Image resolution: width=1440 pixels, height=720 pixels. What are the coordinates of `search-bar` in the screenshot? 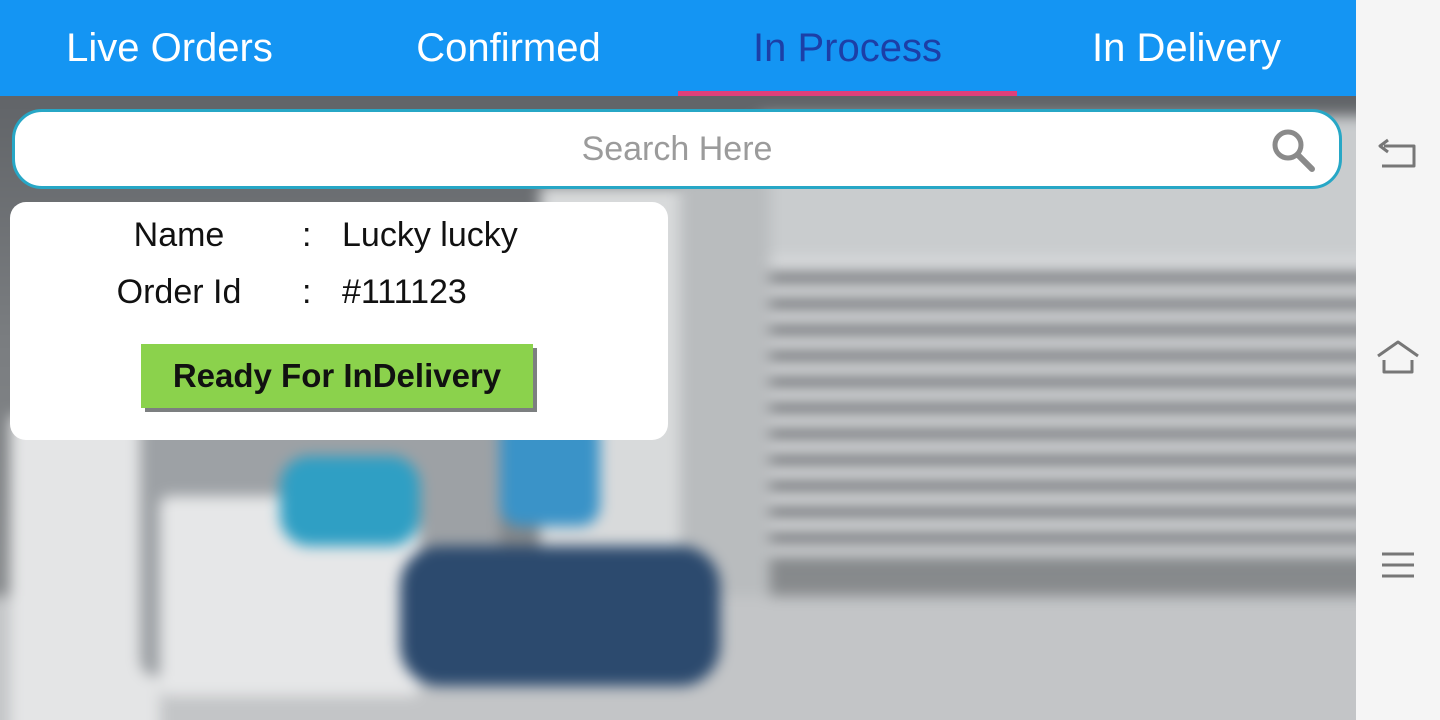 It's located at (677, 149).